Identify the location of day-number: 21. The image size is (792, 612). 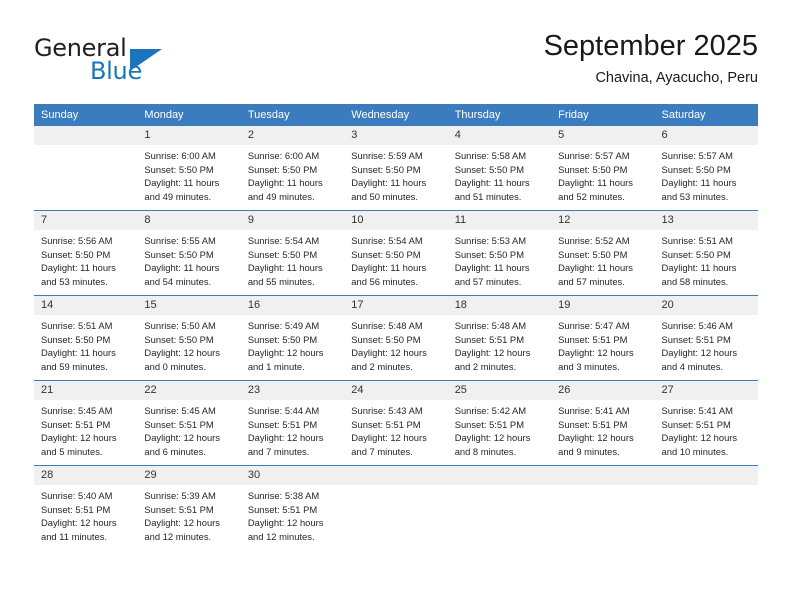
(86, 390).